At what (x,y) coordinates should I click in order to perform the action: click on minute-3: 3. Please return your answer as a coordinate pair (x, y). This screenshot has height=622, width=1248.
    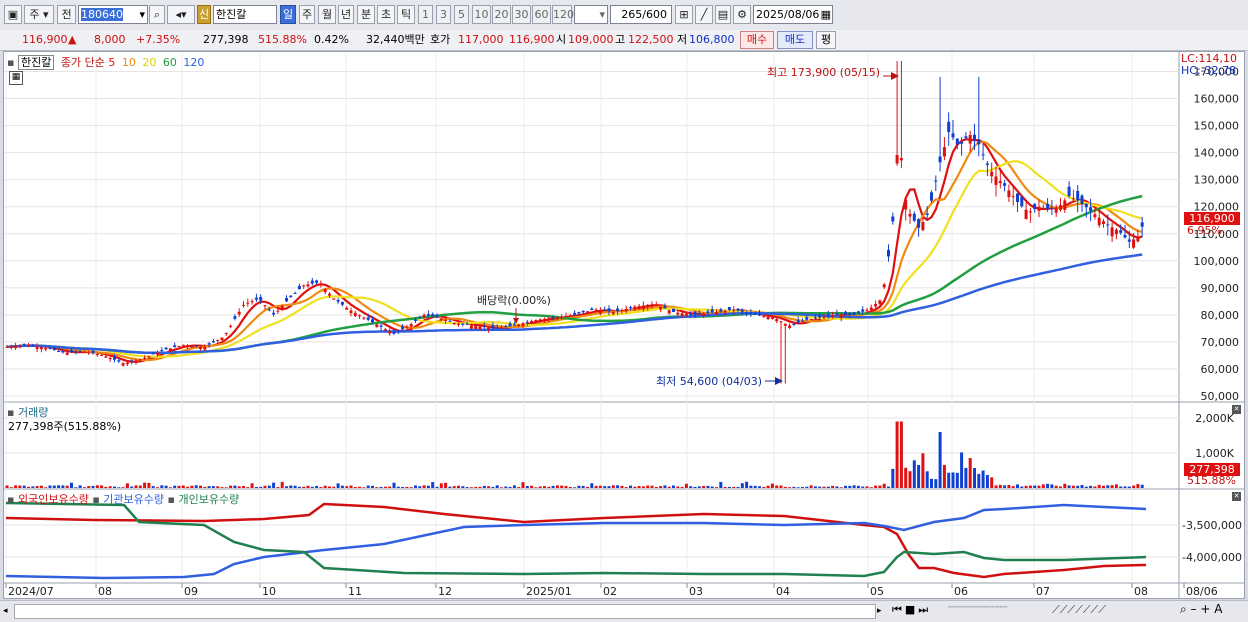
    Looking at the image, I should click on (443, 14).